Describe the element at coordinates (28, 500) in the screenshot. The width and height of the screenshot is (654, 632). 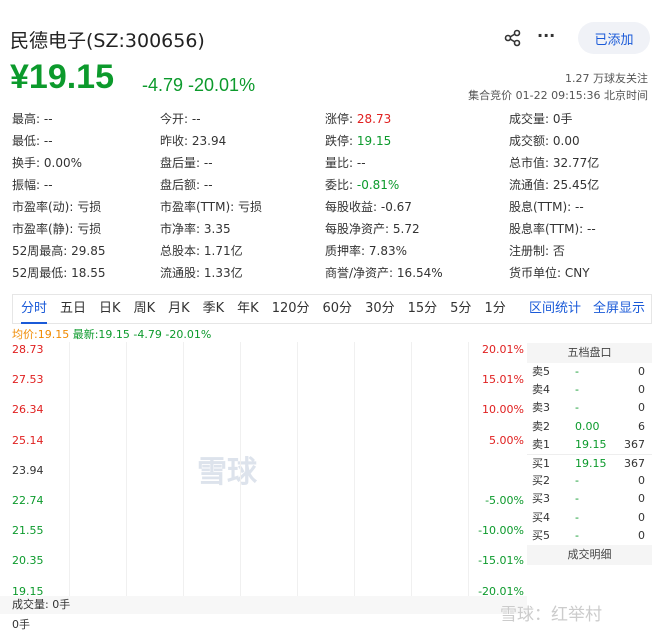
I see `price-axis-label: 22.74` at that location.